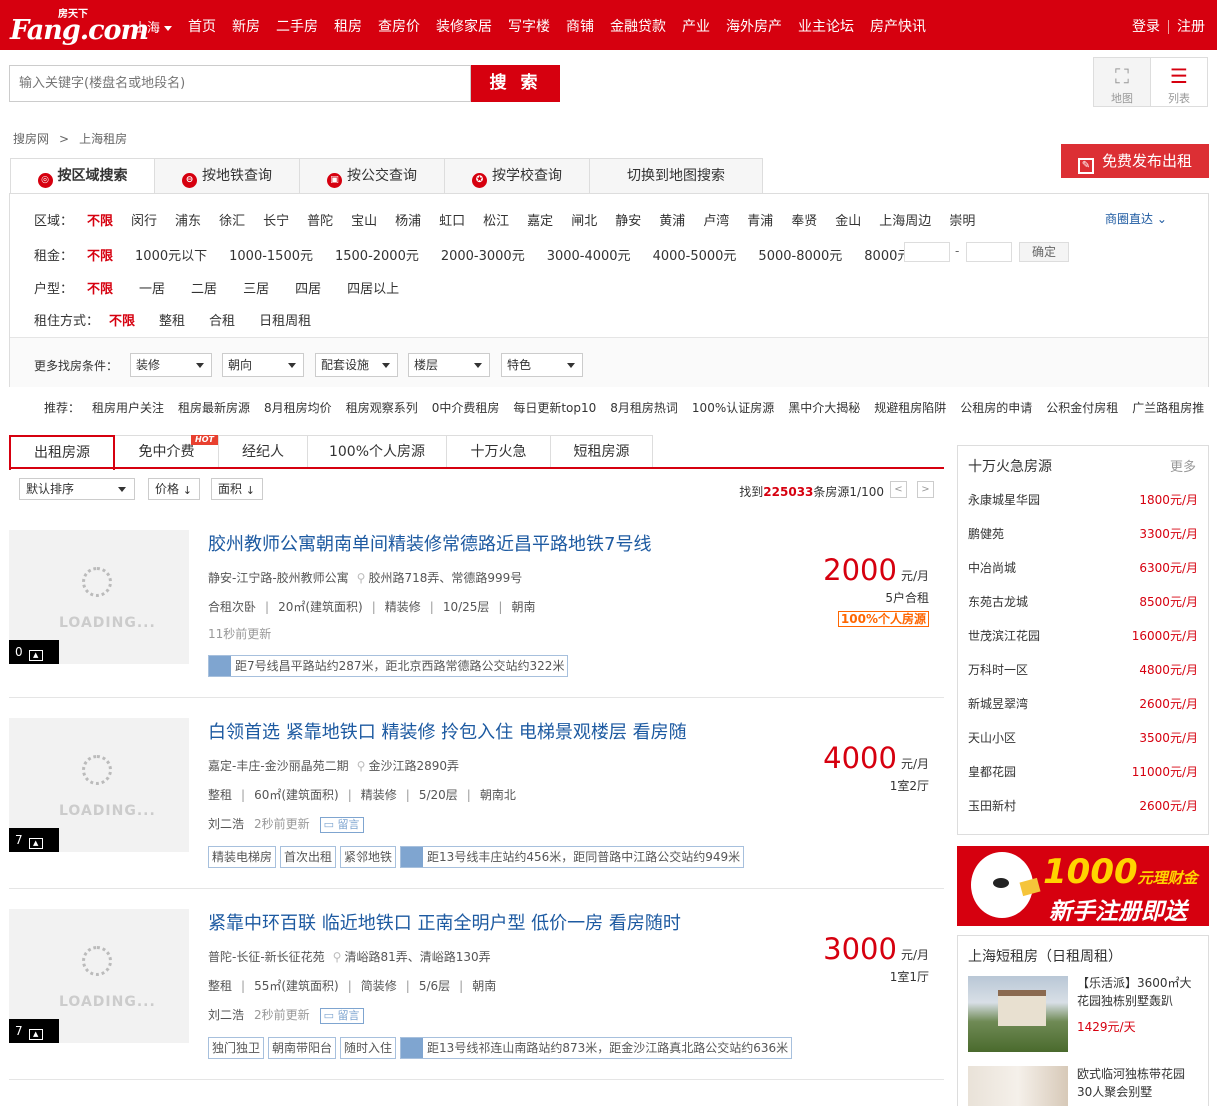  What do you see at coordinates (237, 489) in the screenshot?
I see `sort-area-button: 面积 ↓` at bounding box center [237, 489].